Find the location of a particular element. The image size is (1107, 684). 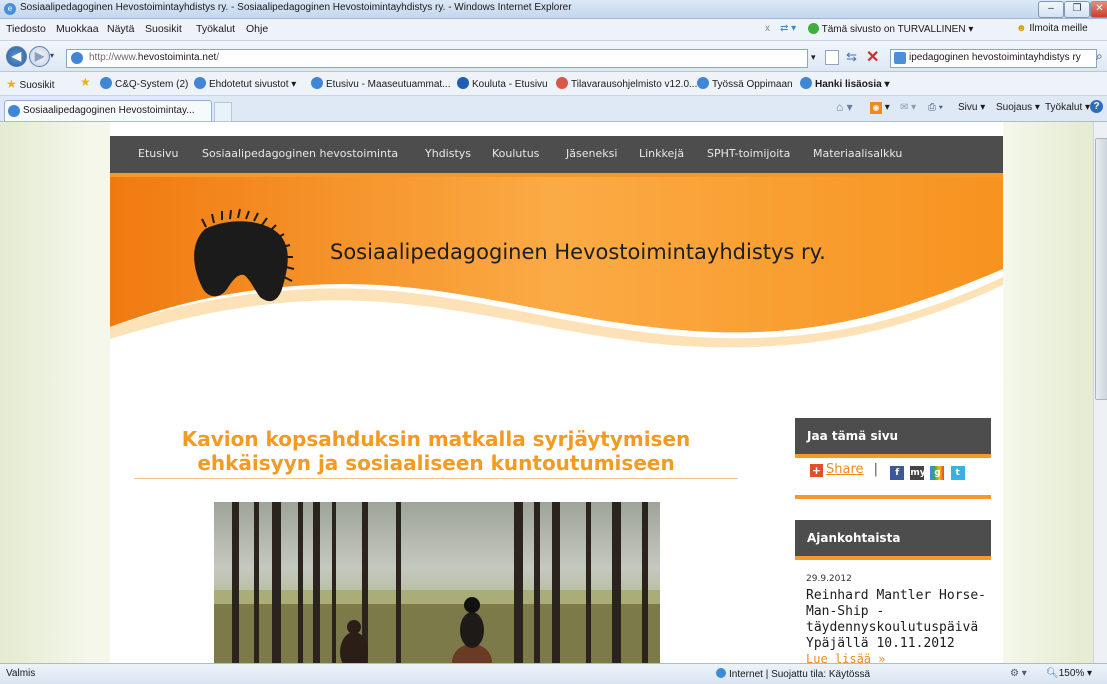

minimize-button: – is located at coordinates (1051, 9).